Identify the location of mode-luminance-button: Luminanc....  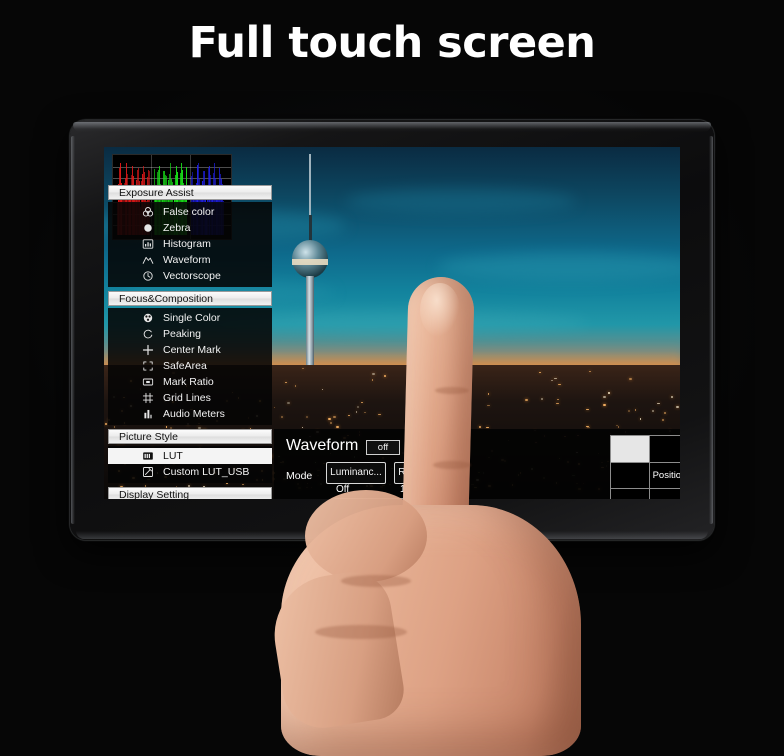
(356, 473).